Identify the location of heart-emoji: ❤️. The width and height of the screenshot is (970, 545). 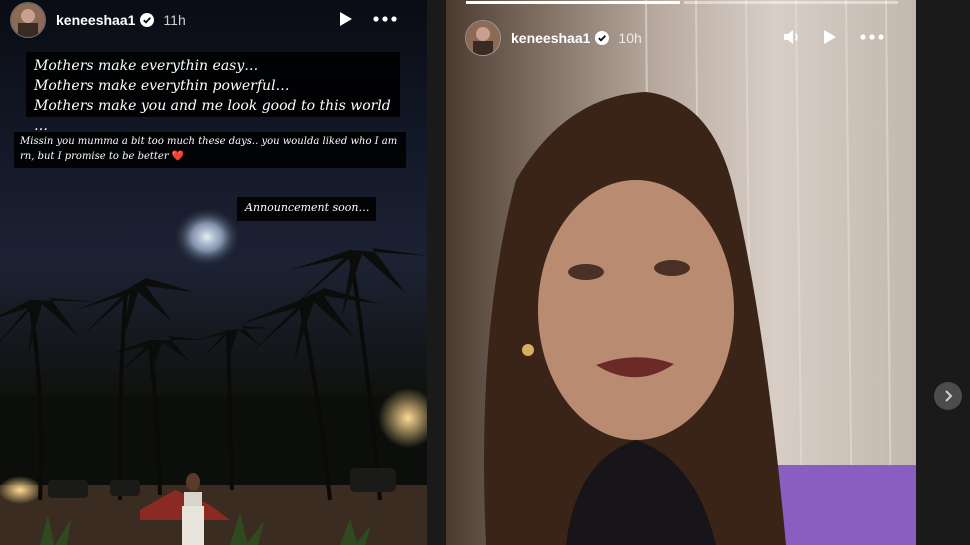
(178, 156).